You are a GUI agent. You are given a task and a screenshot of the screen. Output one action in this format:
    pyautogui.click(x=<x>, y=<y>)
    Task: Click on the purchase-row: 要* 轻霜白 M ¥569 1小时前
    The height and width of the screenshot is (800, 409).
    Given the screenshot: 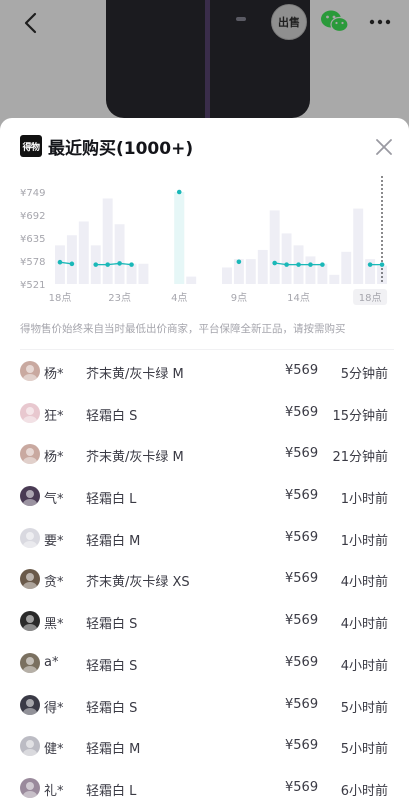 What is the action you would take?
    pyautogui.click(x=204, y=539)
    